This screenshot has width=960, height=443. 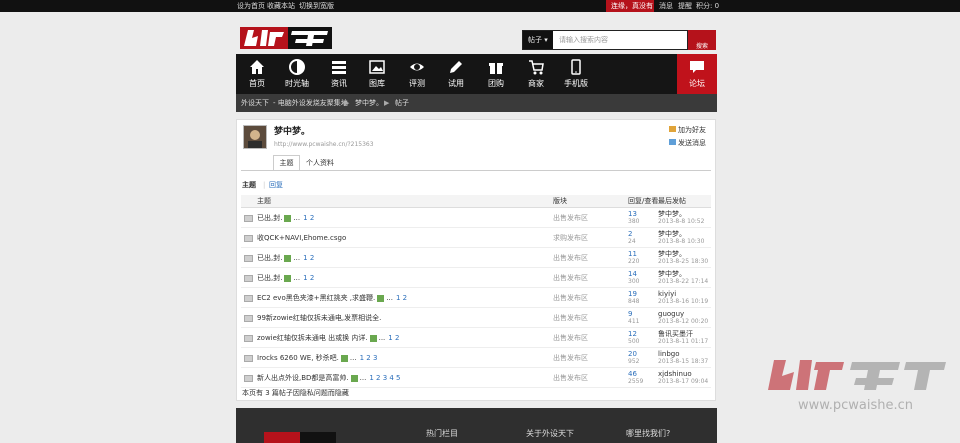 What do you see at coordinates (666, 6) in the screenshot?
I see `messages-link: 消息` at bounding box center [666, 6].